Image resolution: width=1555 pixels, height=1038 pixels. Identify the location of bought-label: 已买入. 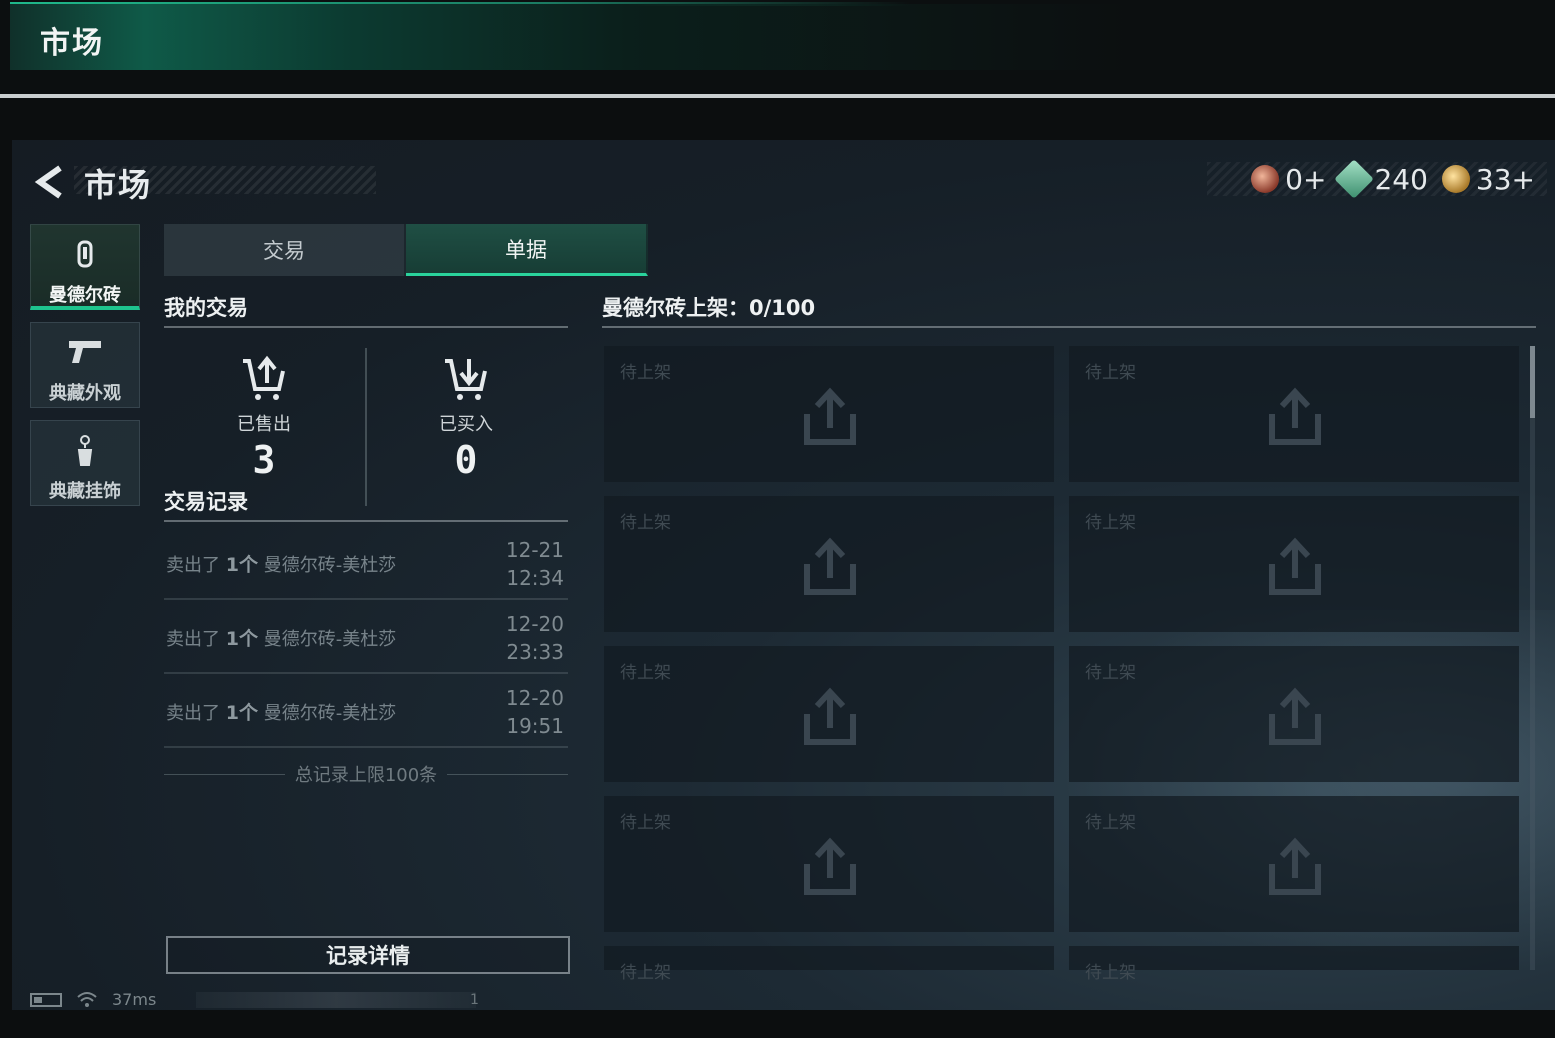
(466, 424).